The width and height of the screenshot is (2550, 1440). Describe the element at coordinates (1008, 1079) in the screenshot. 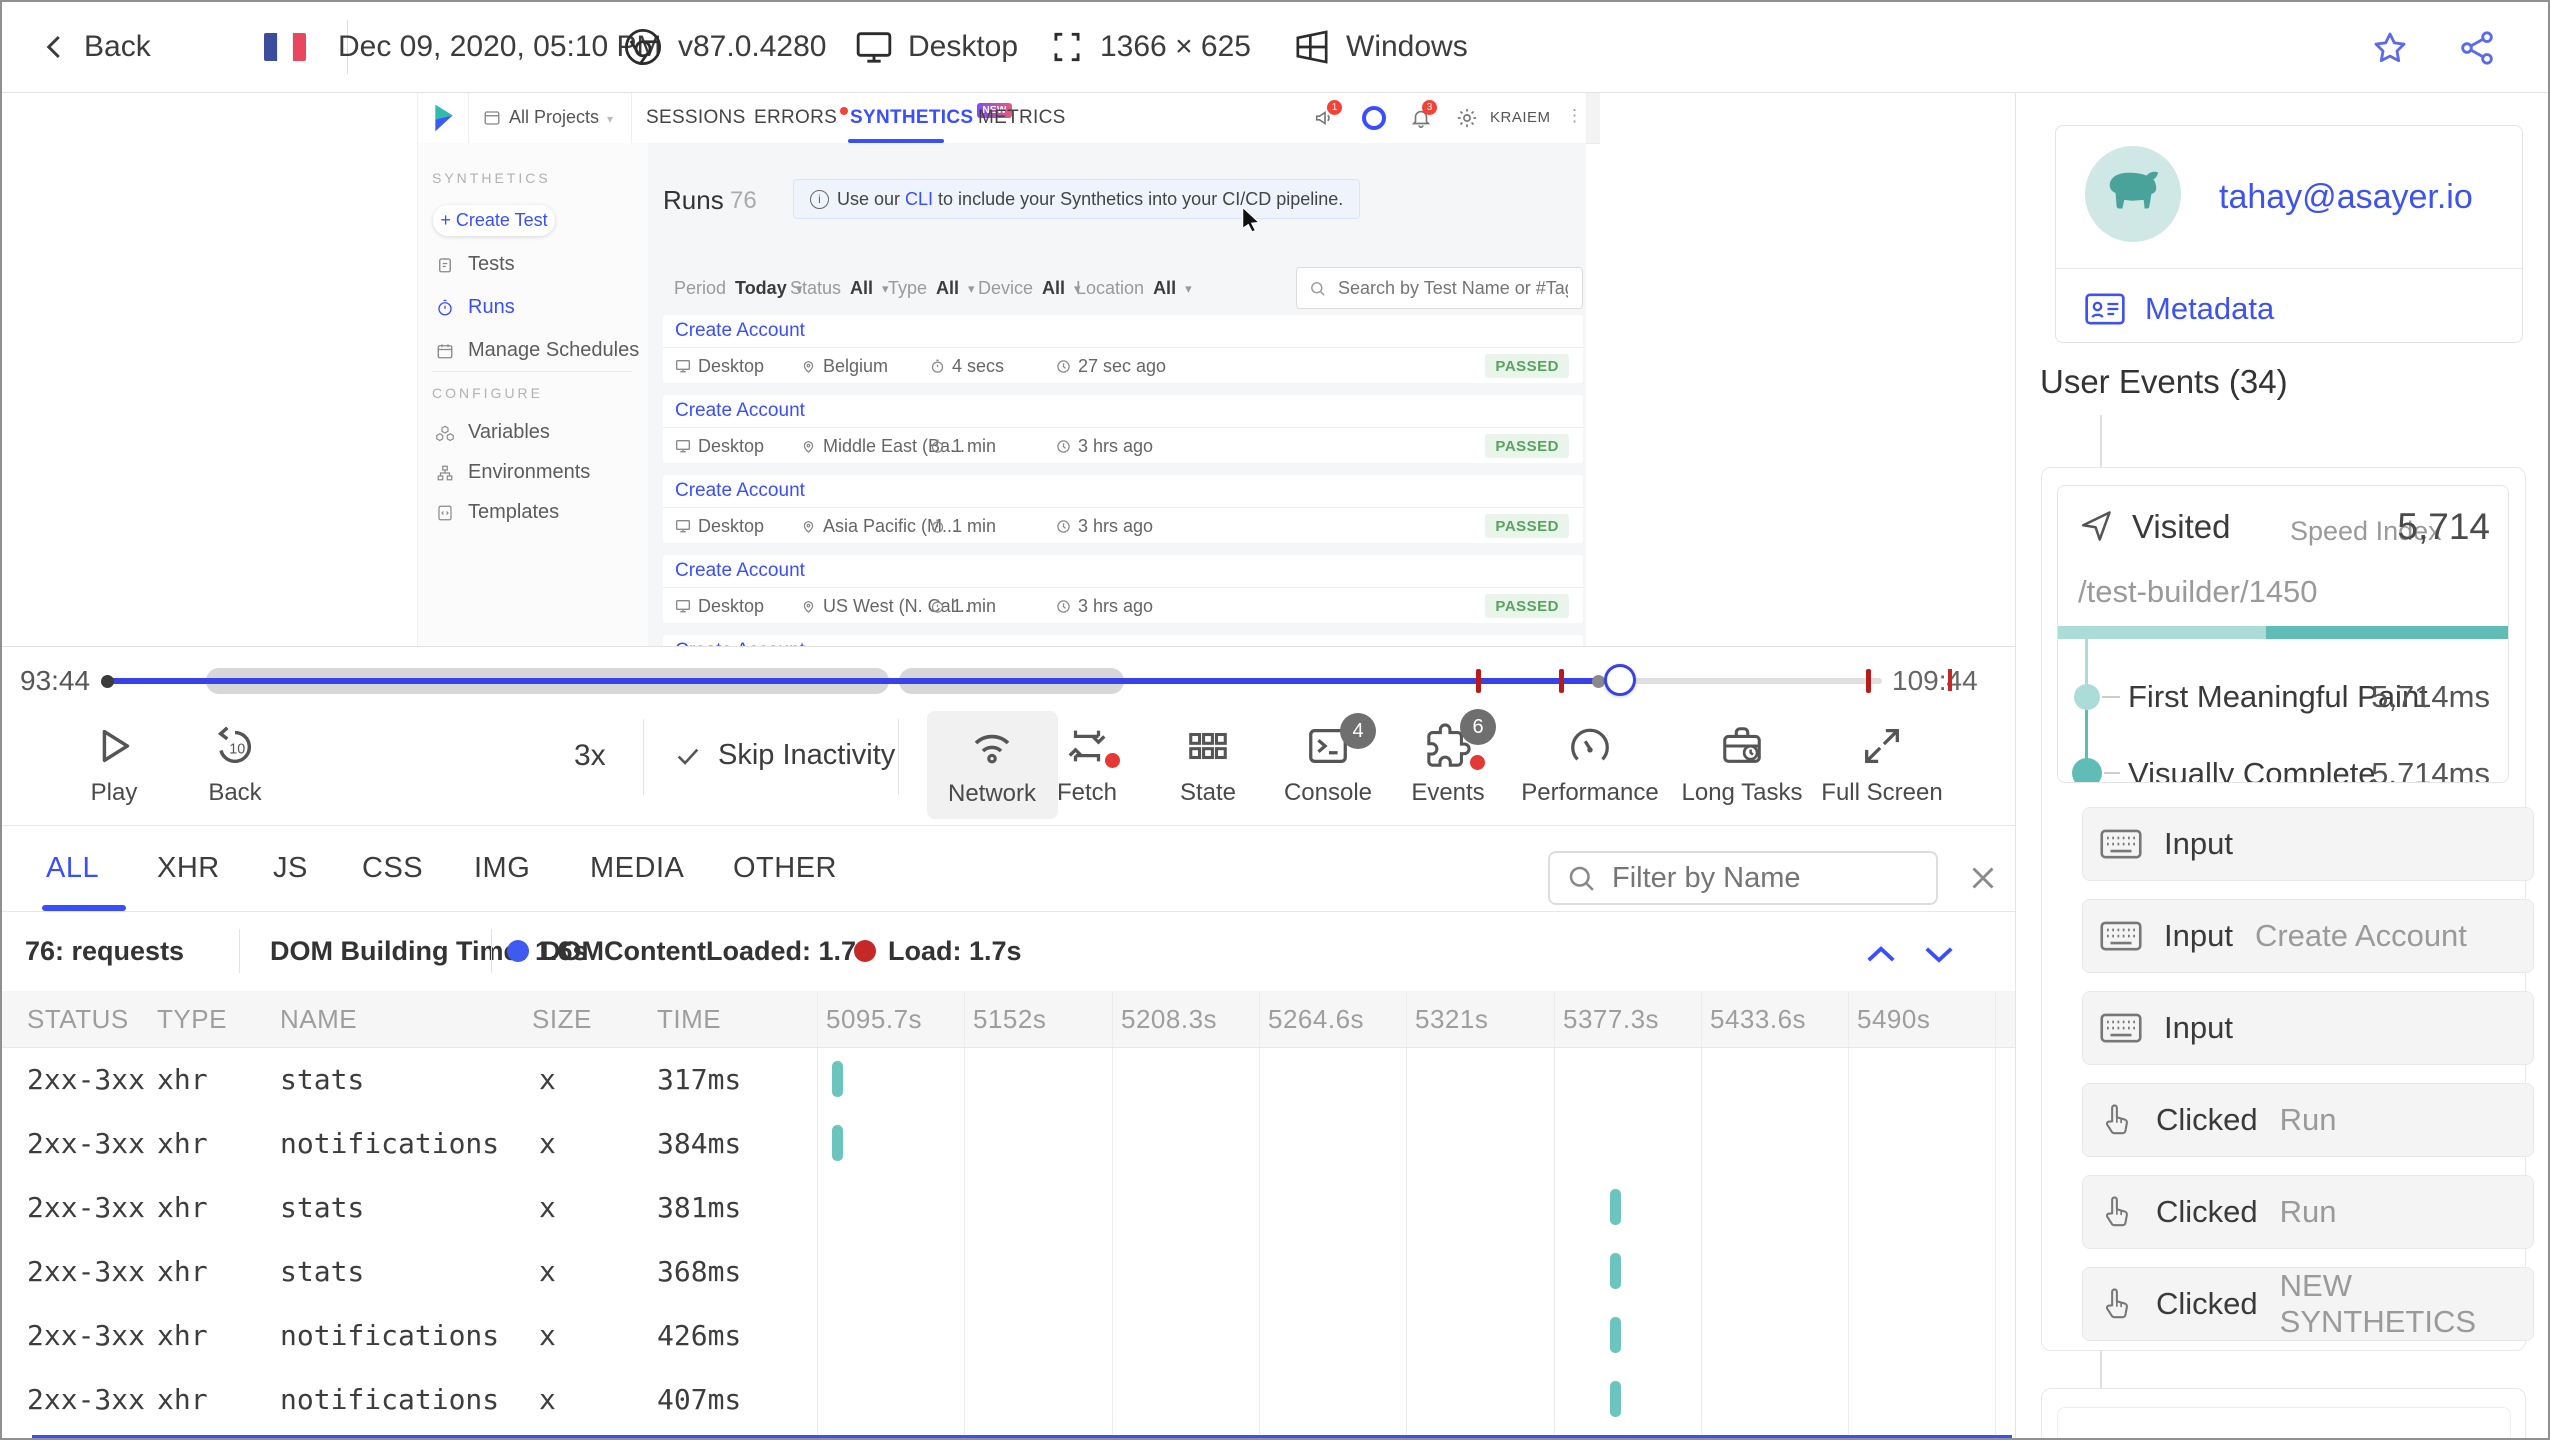

I see `network-request-row: 2xx-3xx xhr stats x 317ms` at that location.